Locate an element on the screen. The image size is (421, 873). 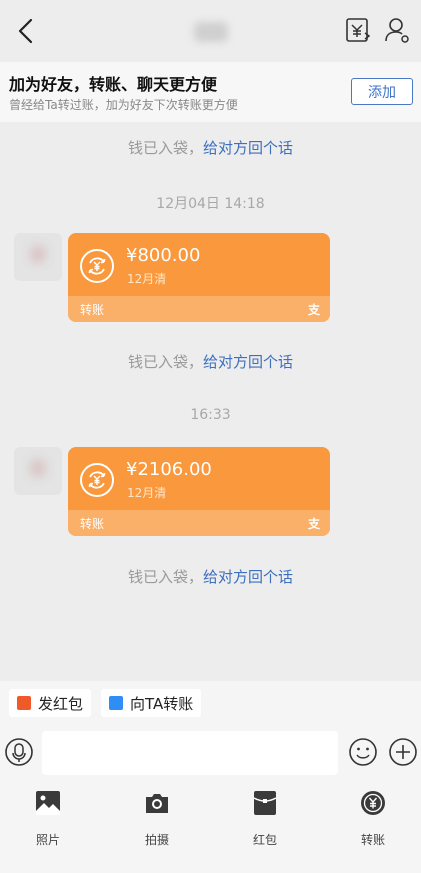
chevron-left-icon is located at coordinates (25, 31).